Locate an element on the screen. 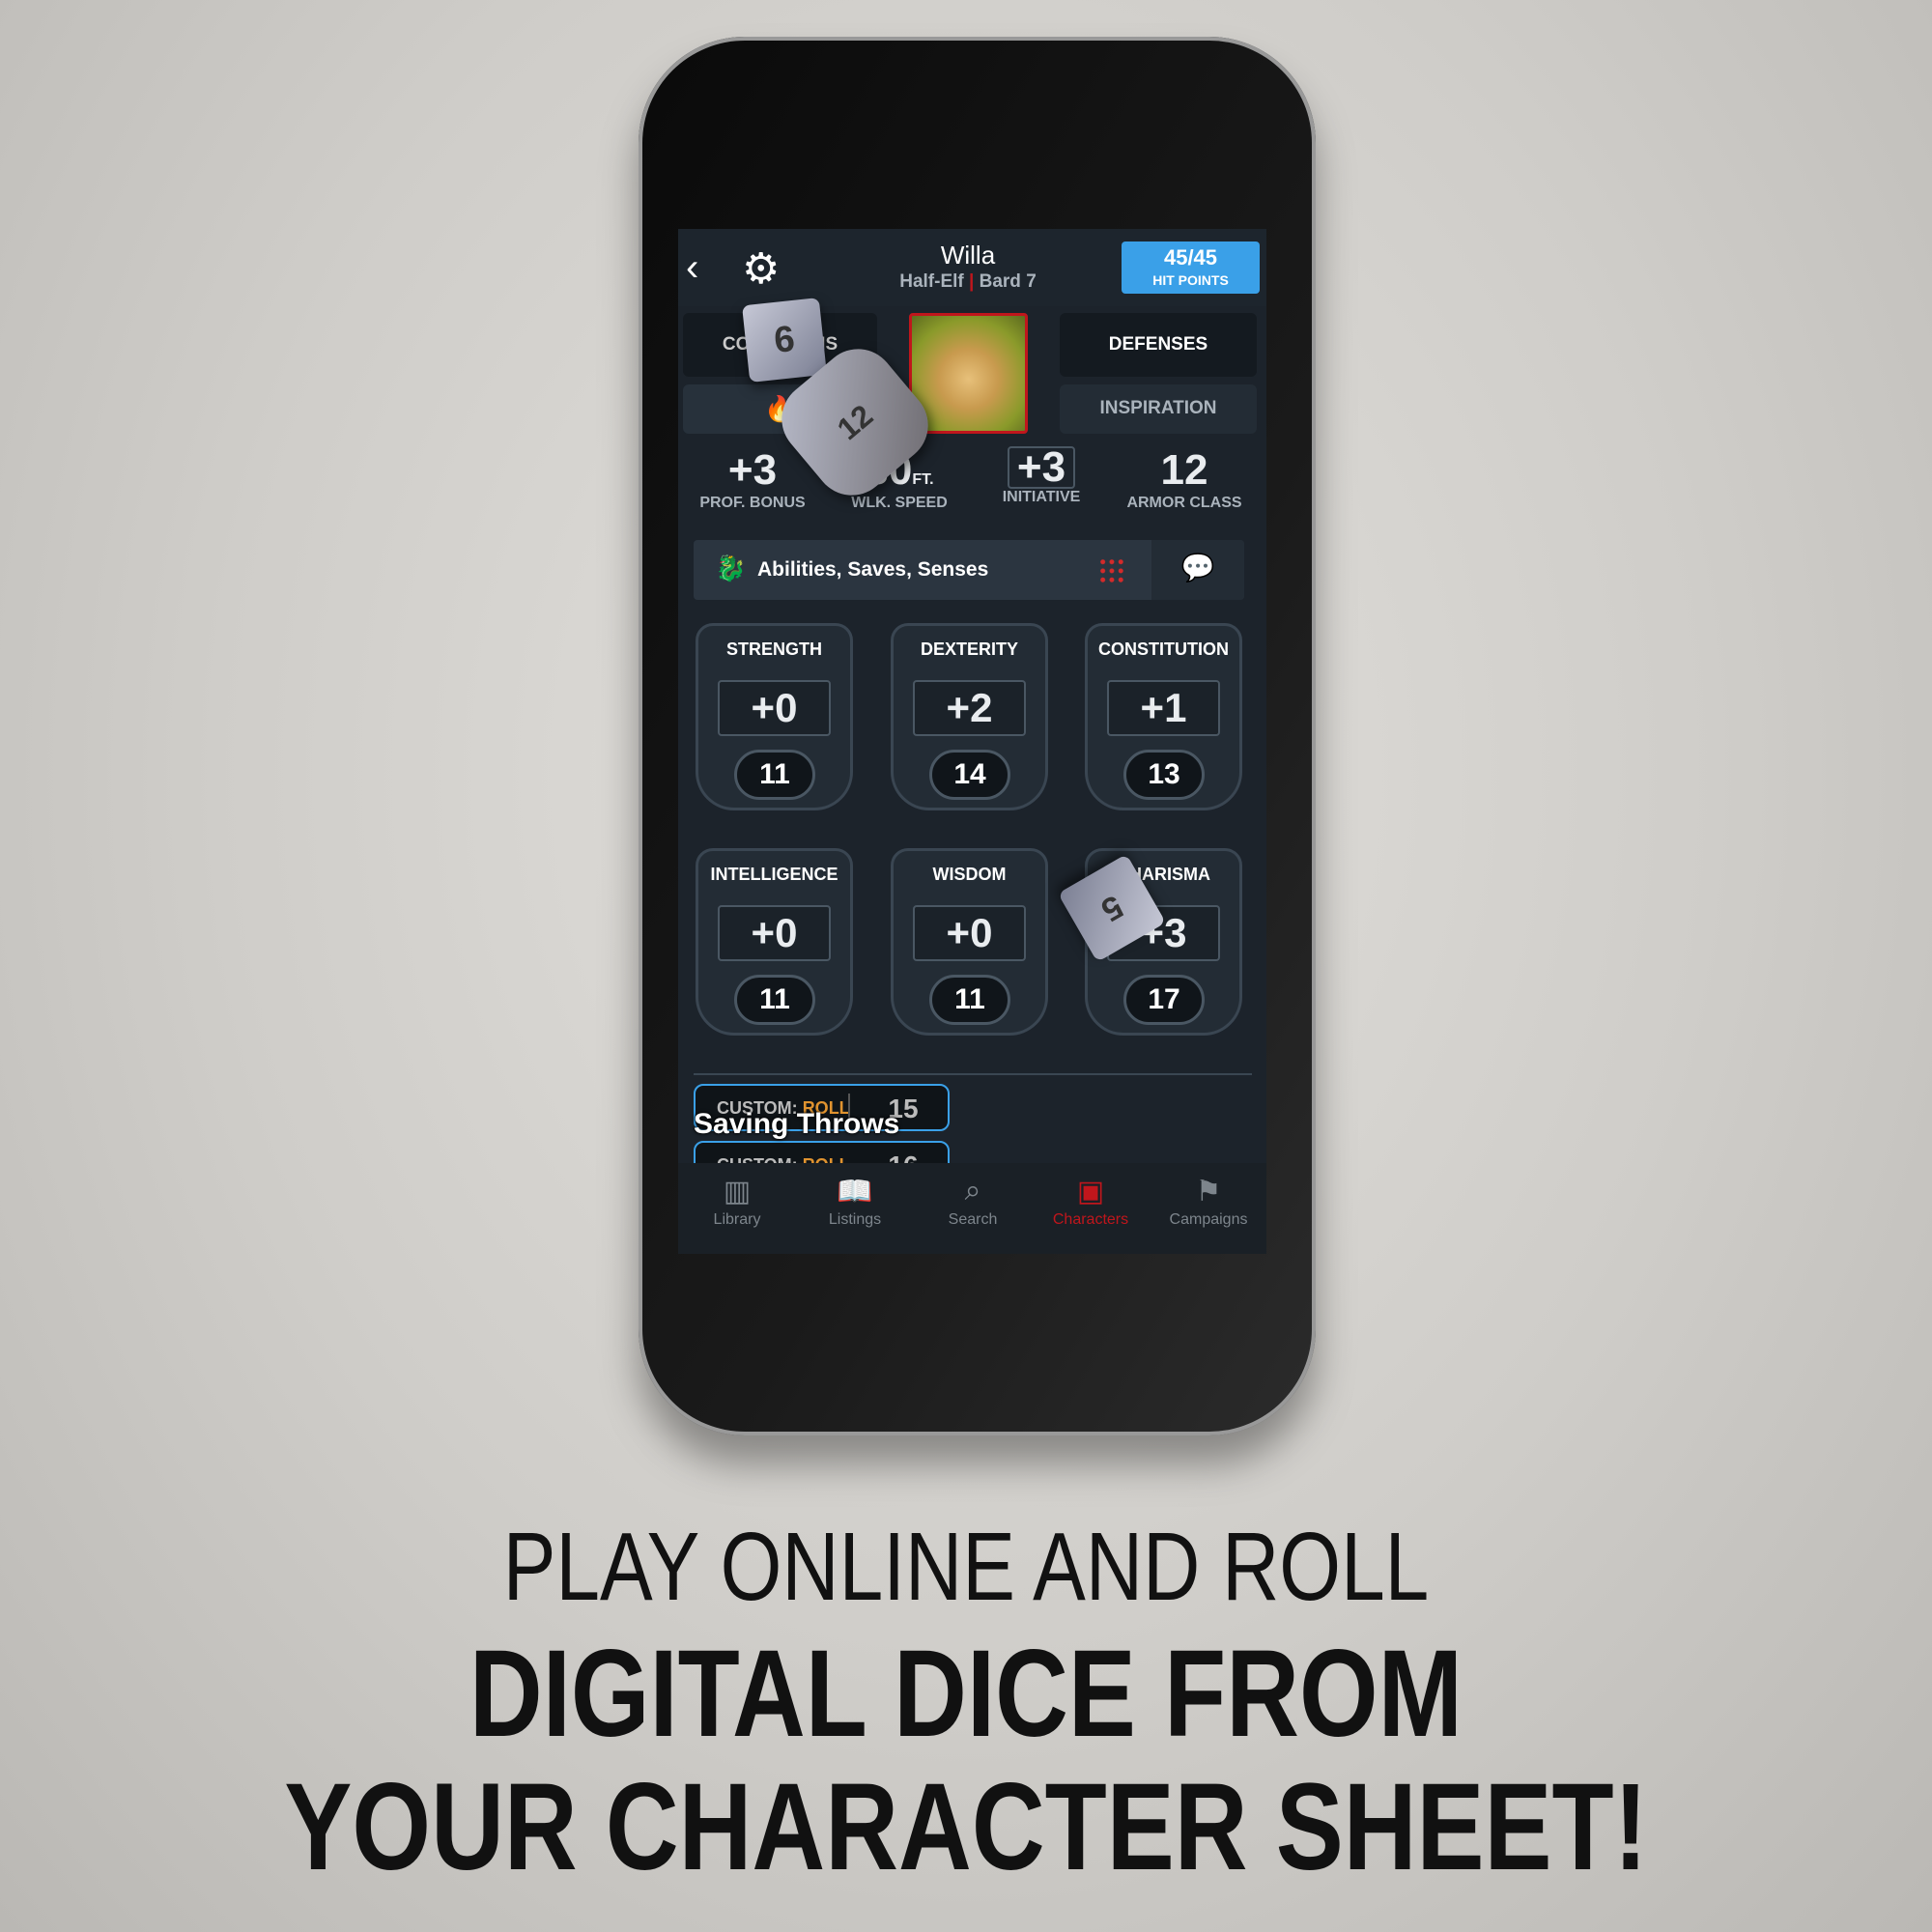  inspiration-button: INSPIRATION is located at coordinates (1158, 409).